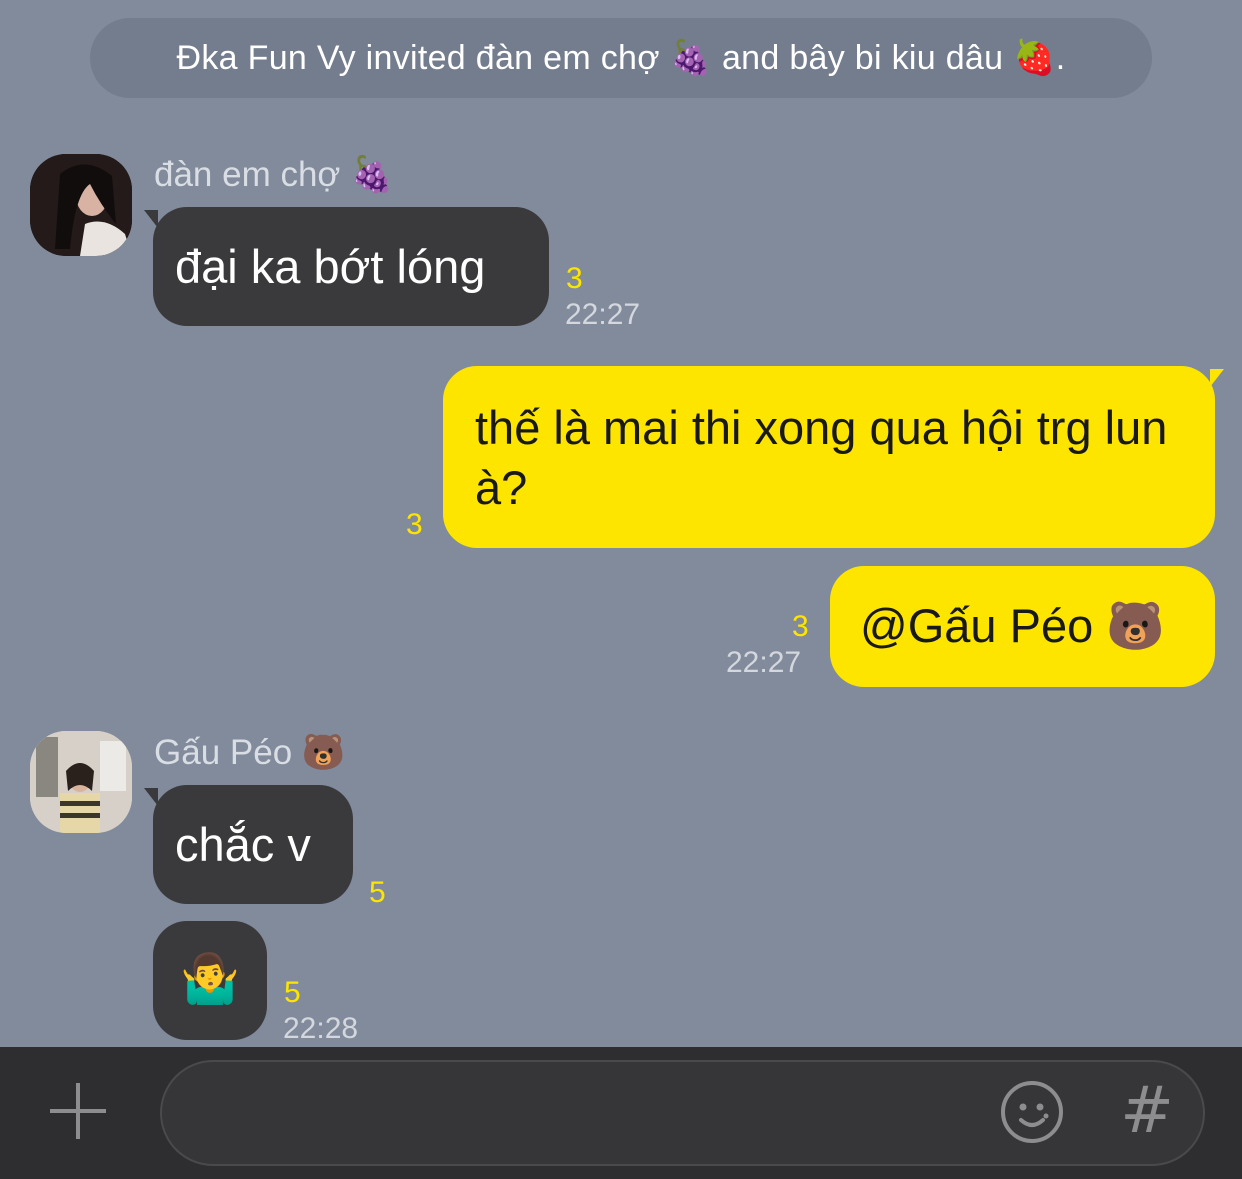 Image resolution: width=1242 pixels, height=1179 pixels. I want to click on bubble-tail, so click(1217, 378).